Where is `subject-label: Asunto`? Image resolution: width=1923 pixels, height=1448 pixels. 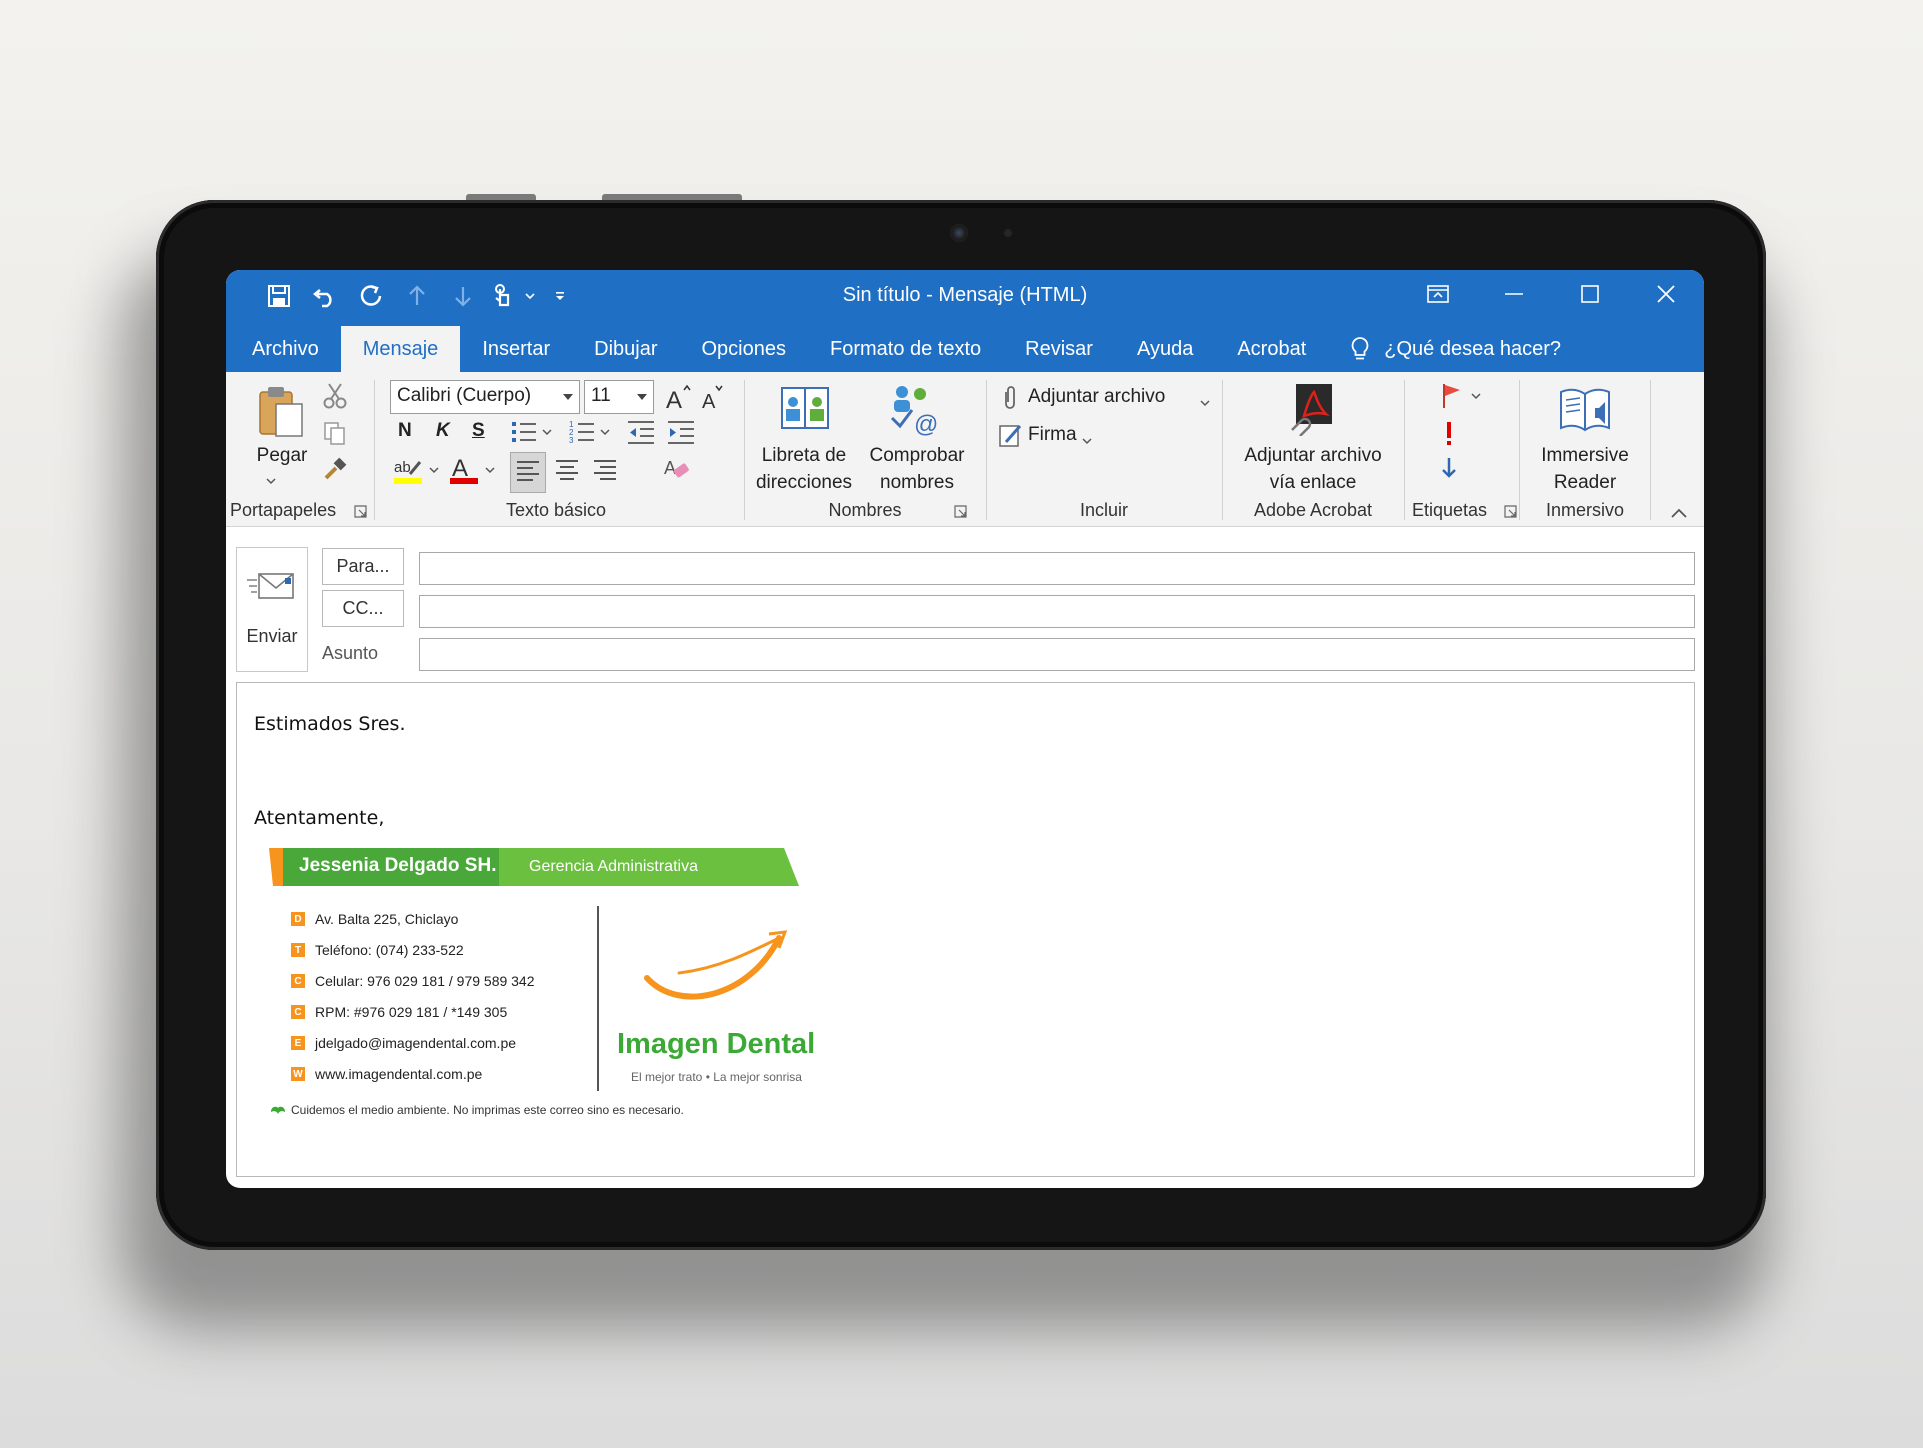
subject-label: Asunto is located at coordinates (350, 653).